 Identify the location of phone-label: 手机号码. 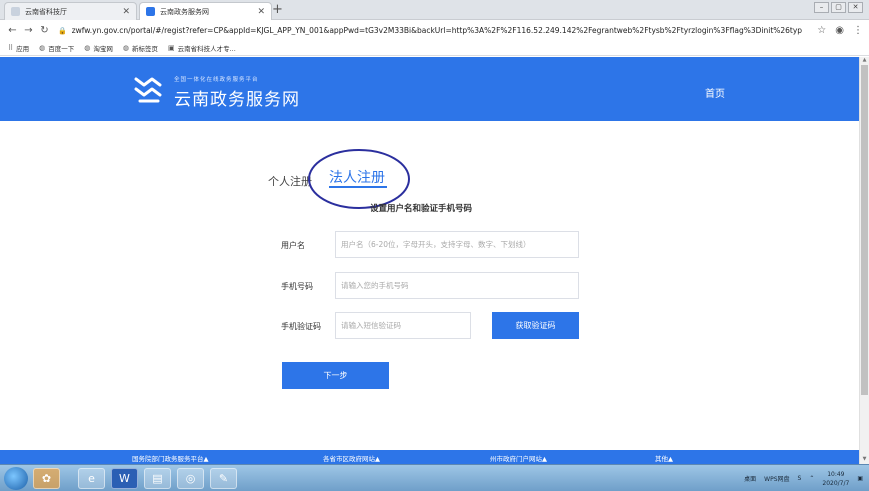
(297, 286).